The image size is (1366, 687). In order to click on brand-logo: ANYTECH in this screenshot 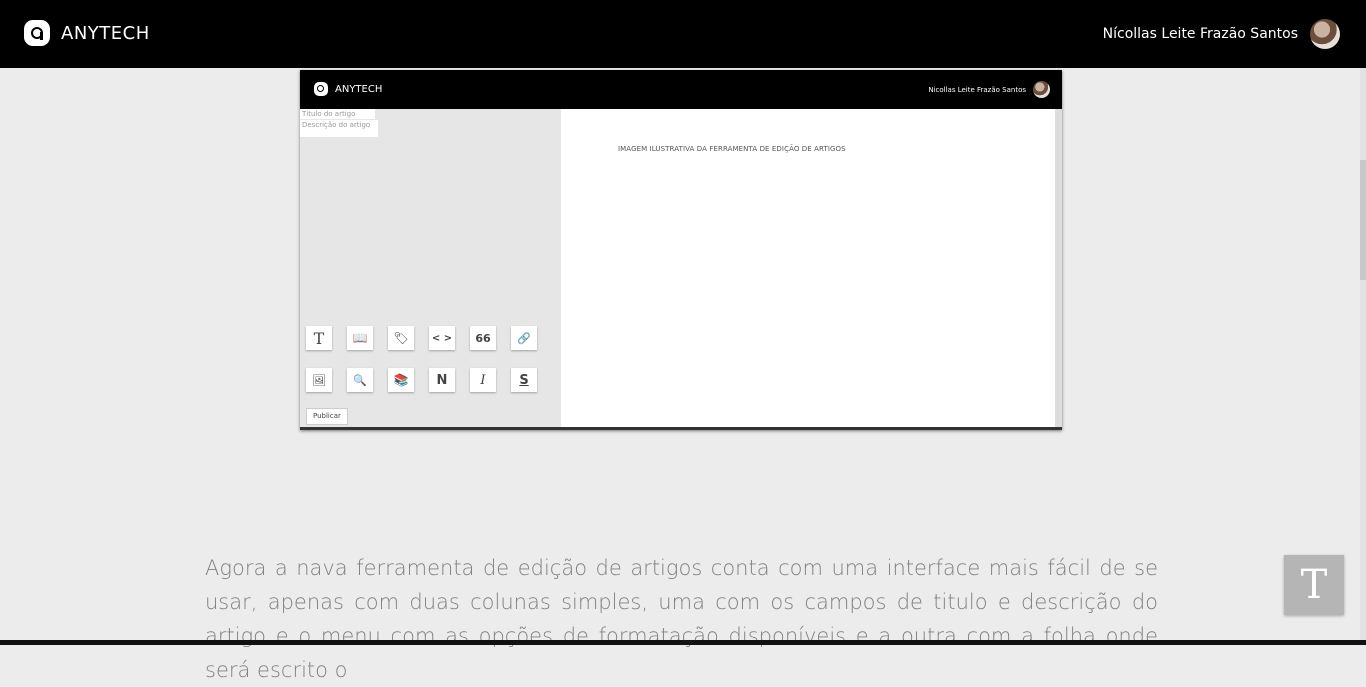, I will do `click(87, 33)`.